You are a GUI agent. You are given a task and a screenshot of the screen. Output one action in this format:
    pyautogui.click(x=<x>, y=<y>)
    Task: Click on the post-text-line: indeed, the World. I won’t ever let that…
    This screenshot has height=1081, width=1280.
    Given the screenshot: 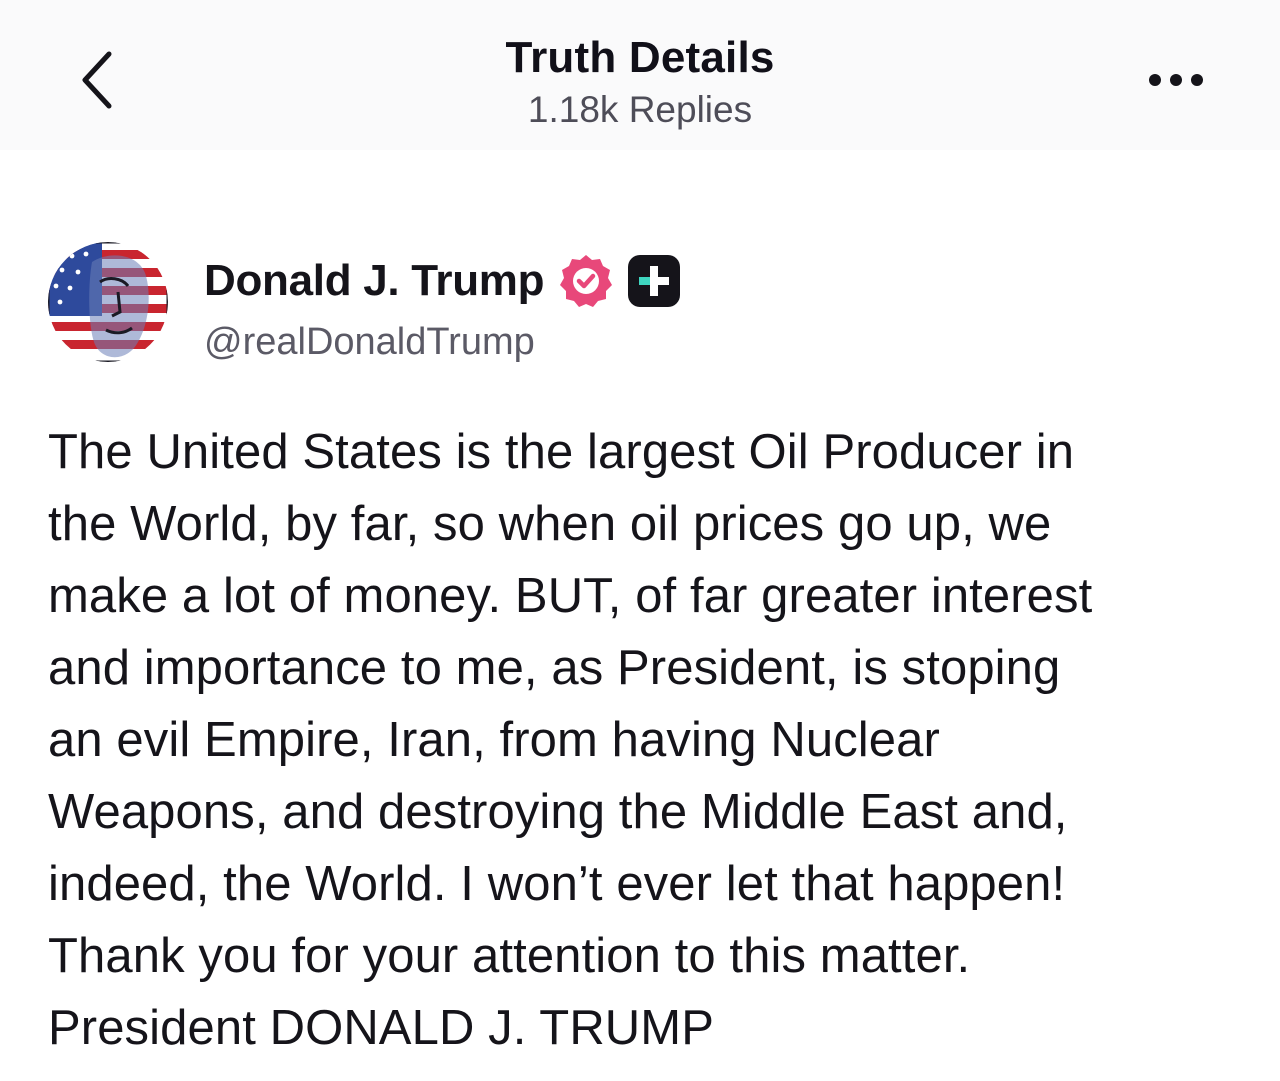 What is the action you would take?
    pyautogui.click(x=557, y=884)
    